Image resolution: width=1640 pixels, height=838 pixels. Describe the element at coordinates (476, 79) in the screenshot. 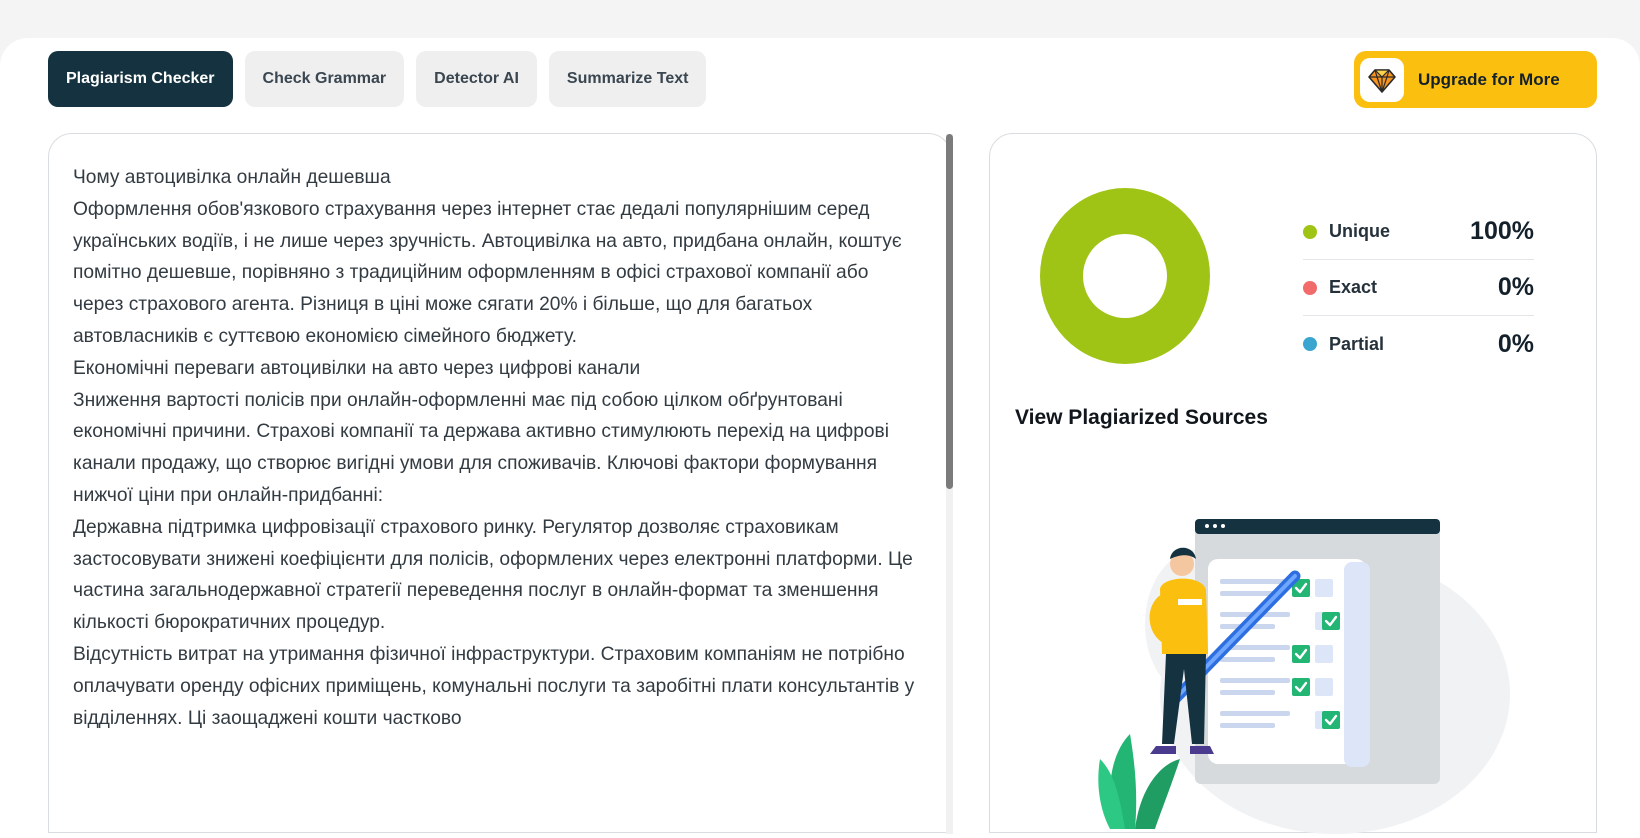

I see `tab-detector-ai: Detector AI` at that location.